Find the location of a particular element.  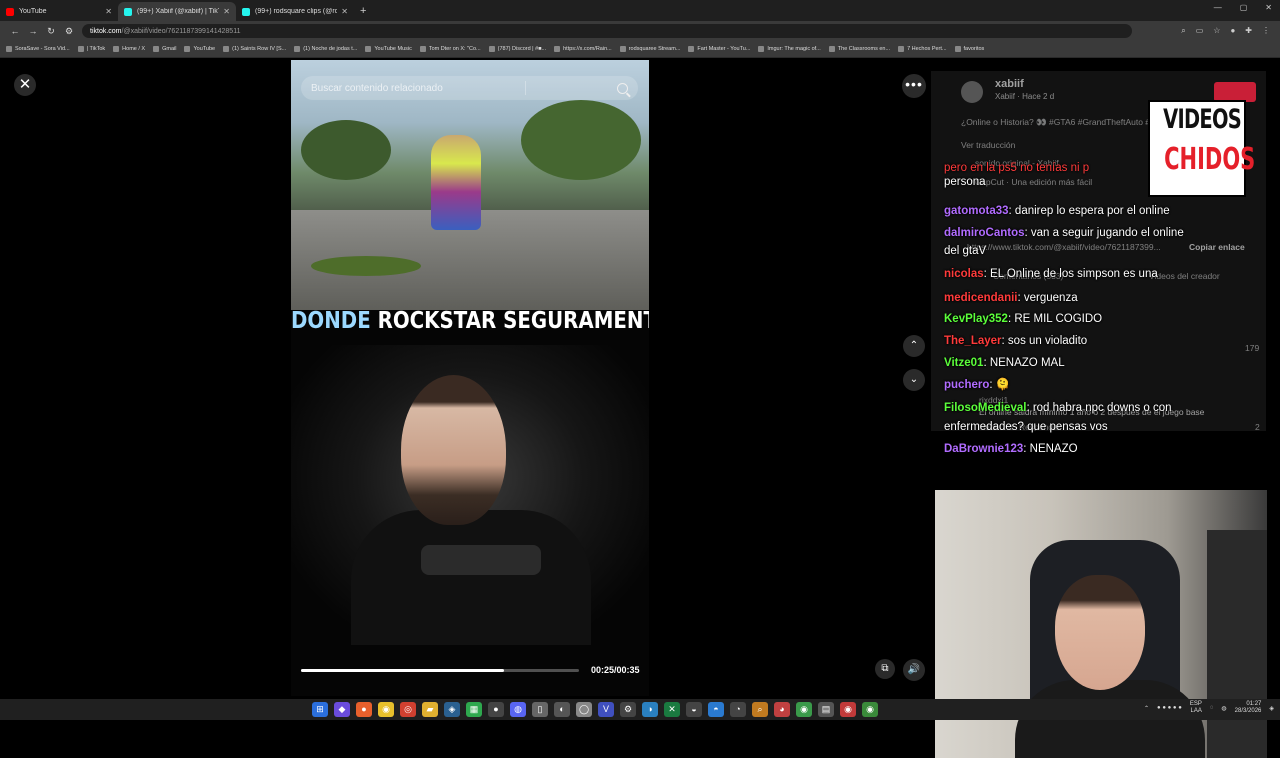

new-tab-button: + is located at coordinates (363, 11).